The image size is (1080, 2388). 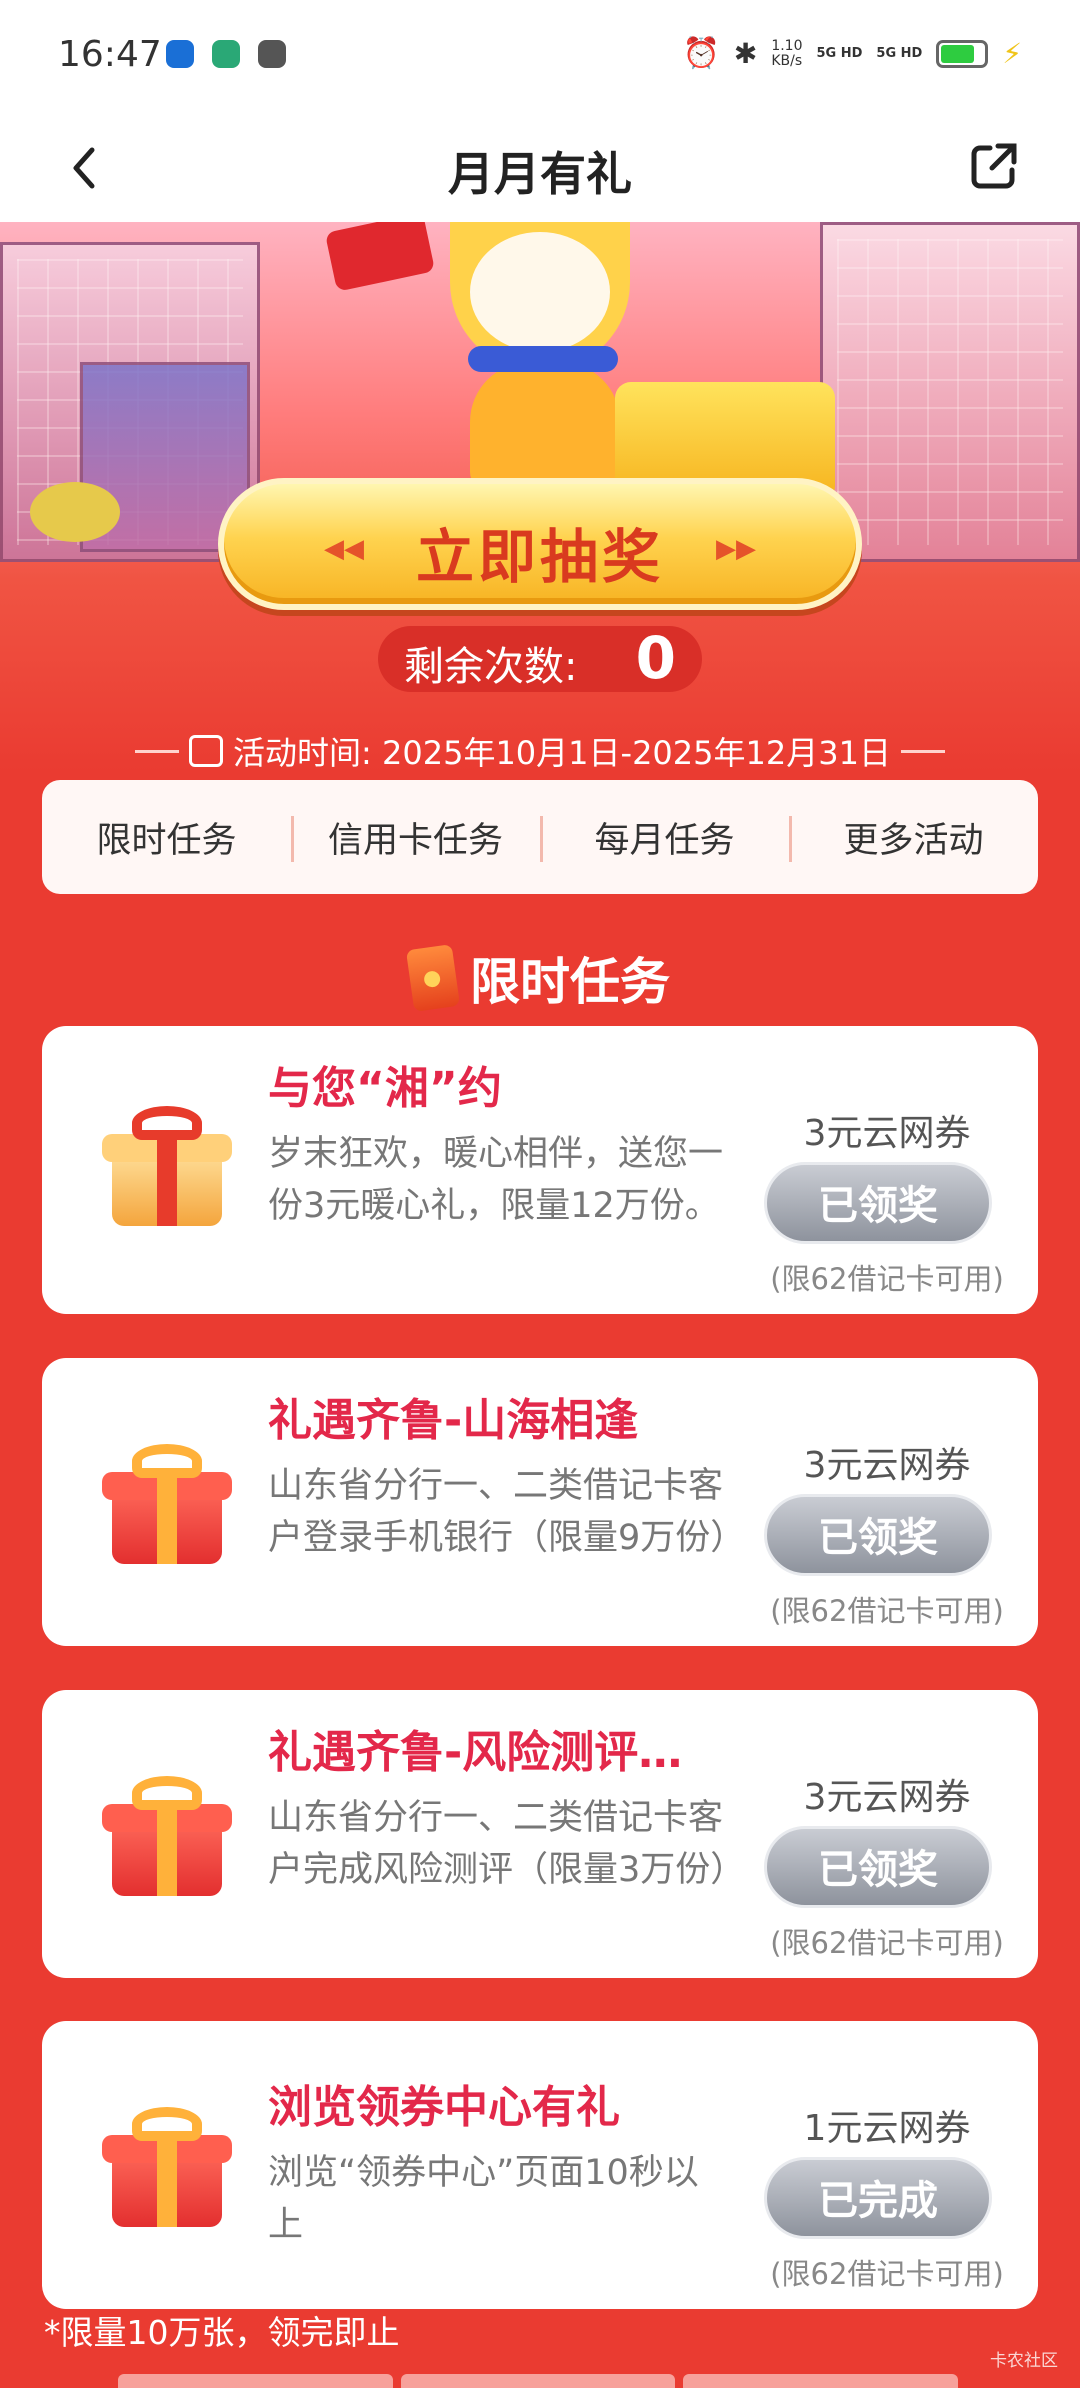 I want to click on arrow-right-icon: ▶▶, so click(x=736, y=549).